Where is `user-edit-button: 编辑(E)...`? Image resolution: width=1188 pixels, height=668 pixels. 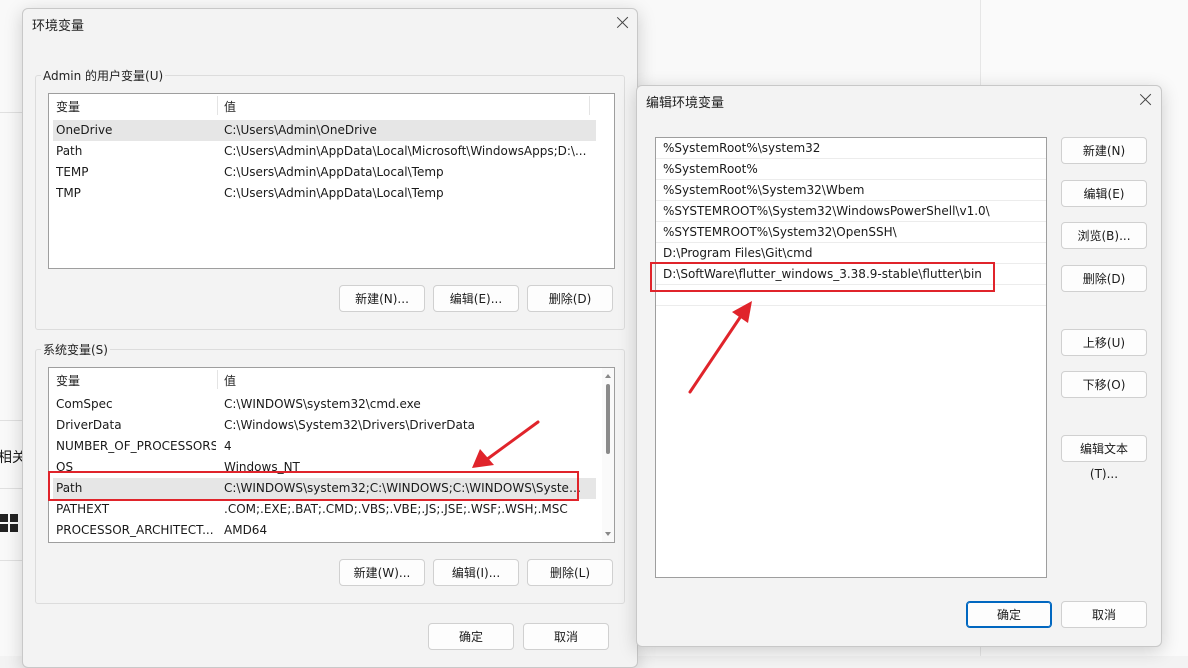 user-edit-button: 编辑(E)... is located at coordinates (476, 298).